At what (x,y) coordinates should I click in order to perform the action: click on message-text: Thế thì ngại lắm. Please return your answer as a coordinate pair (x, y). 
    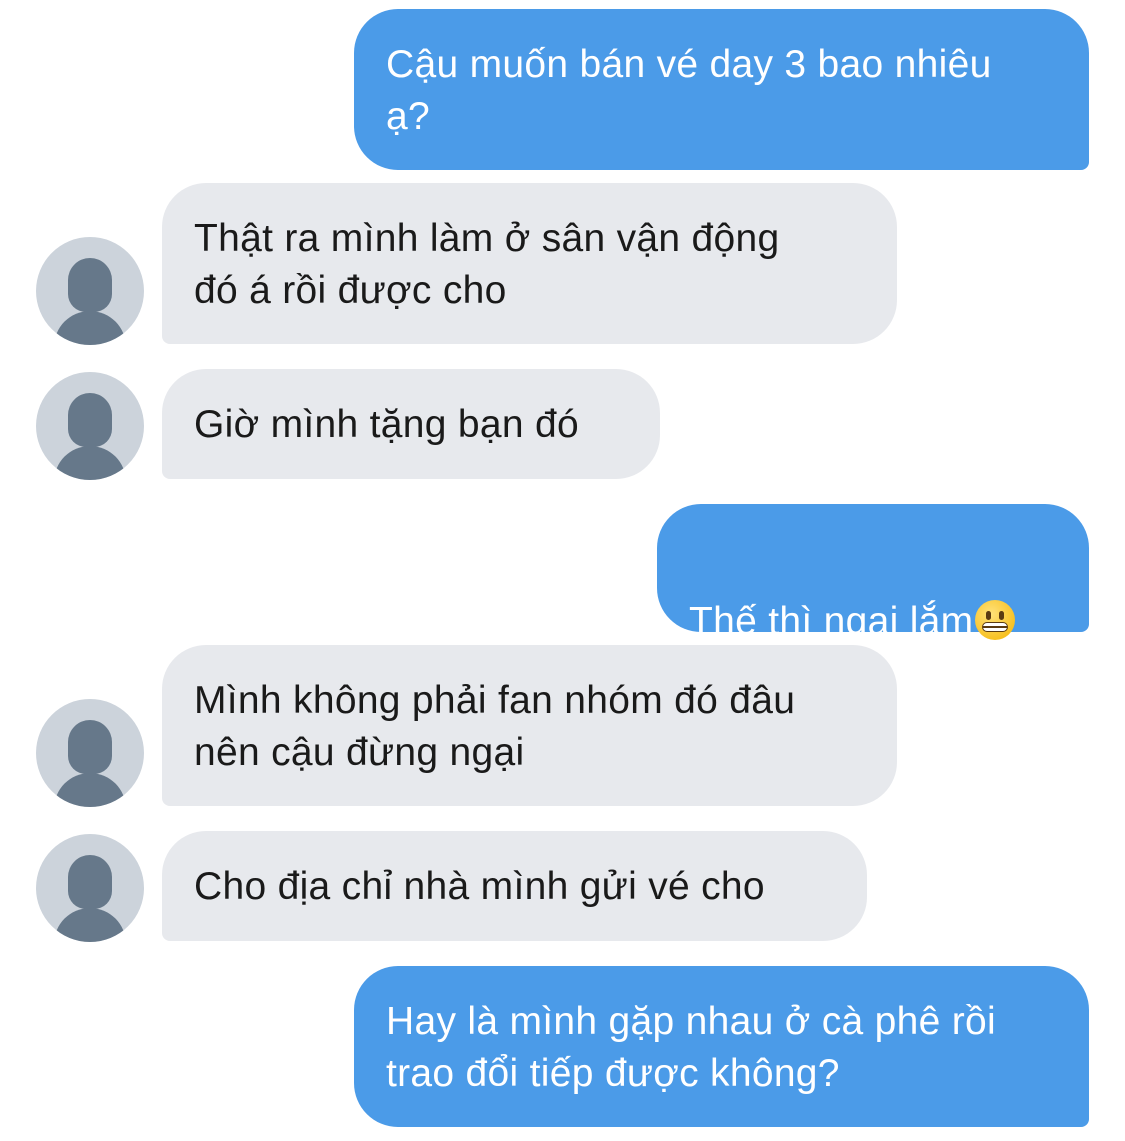
    Looking at the image, I should click on (831, 621).